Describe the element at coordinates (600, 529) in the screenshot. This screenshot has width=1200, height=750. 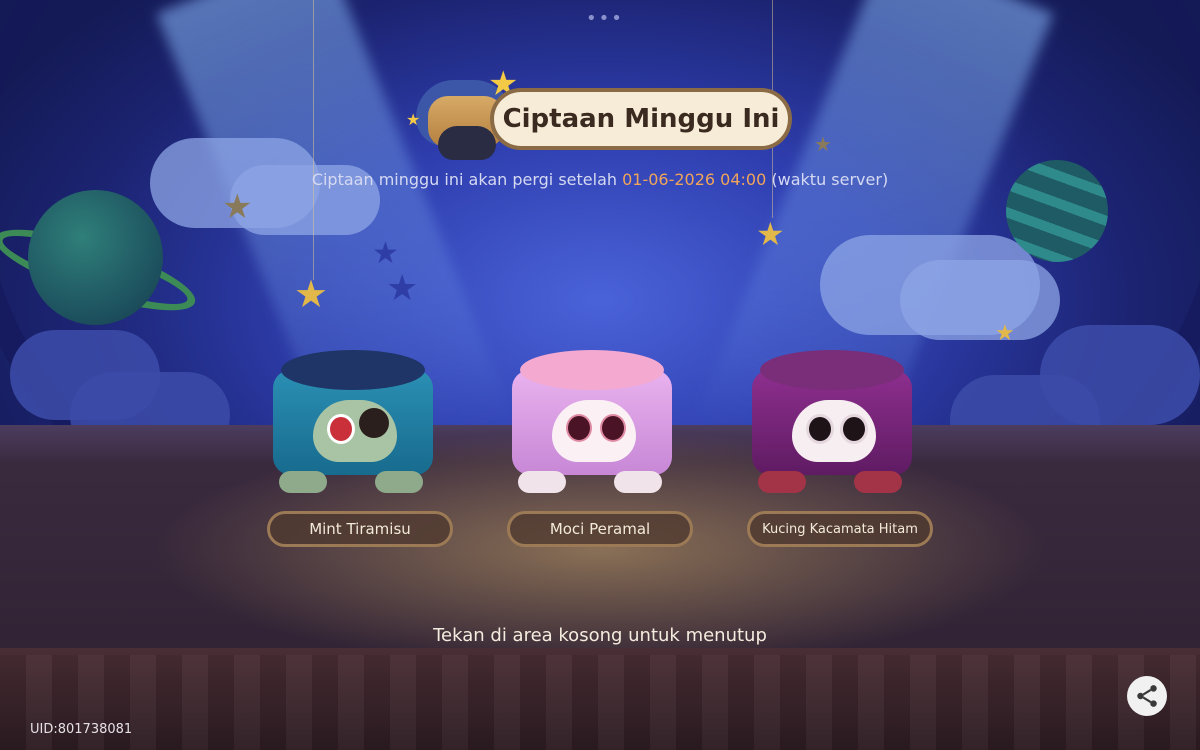
I see `creation-name-label: Moci Peramal` at that location.